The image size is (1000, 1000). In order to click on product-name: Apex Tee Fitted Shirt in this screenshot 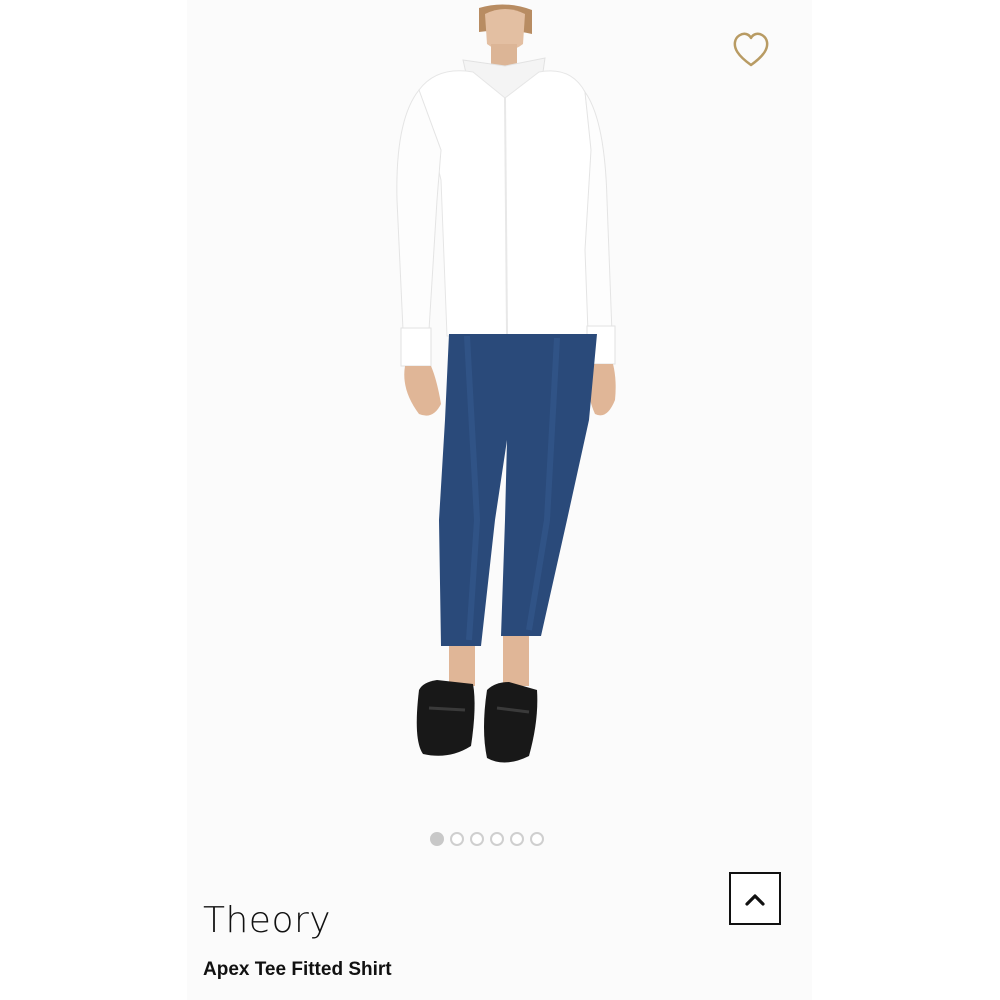, I will do `click(297, 969)`.